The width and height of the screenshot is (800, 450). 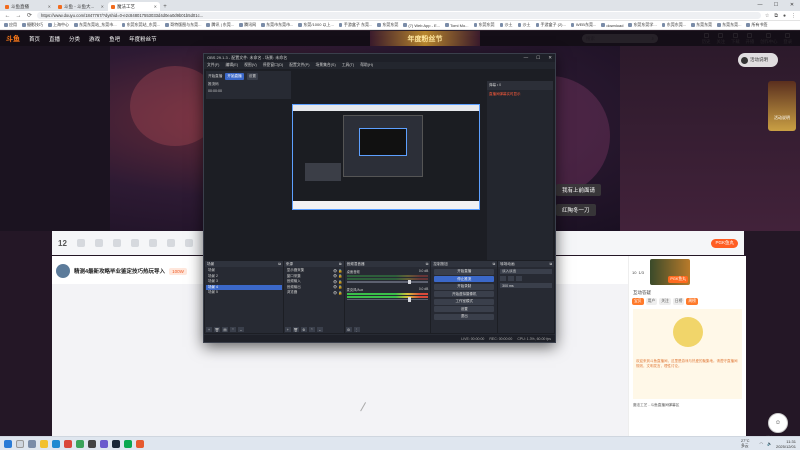 What do you see at coordinates (80, 443) in the screenshot?
I see `chrome-icon` at bounding box center [80, 443].